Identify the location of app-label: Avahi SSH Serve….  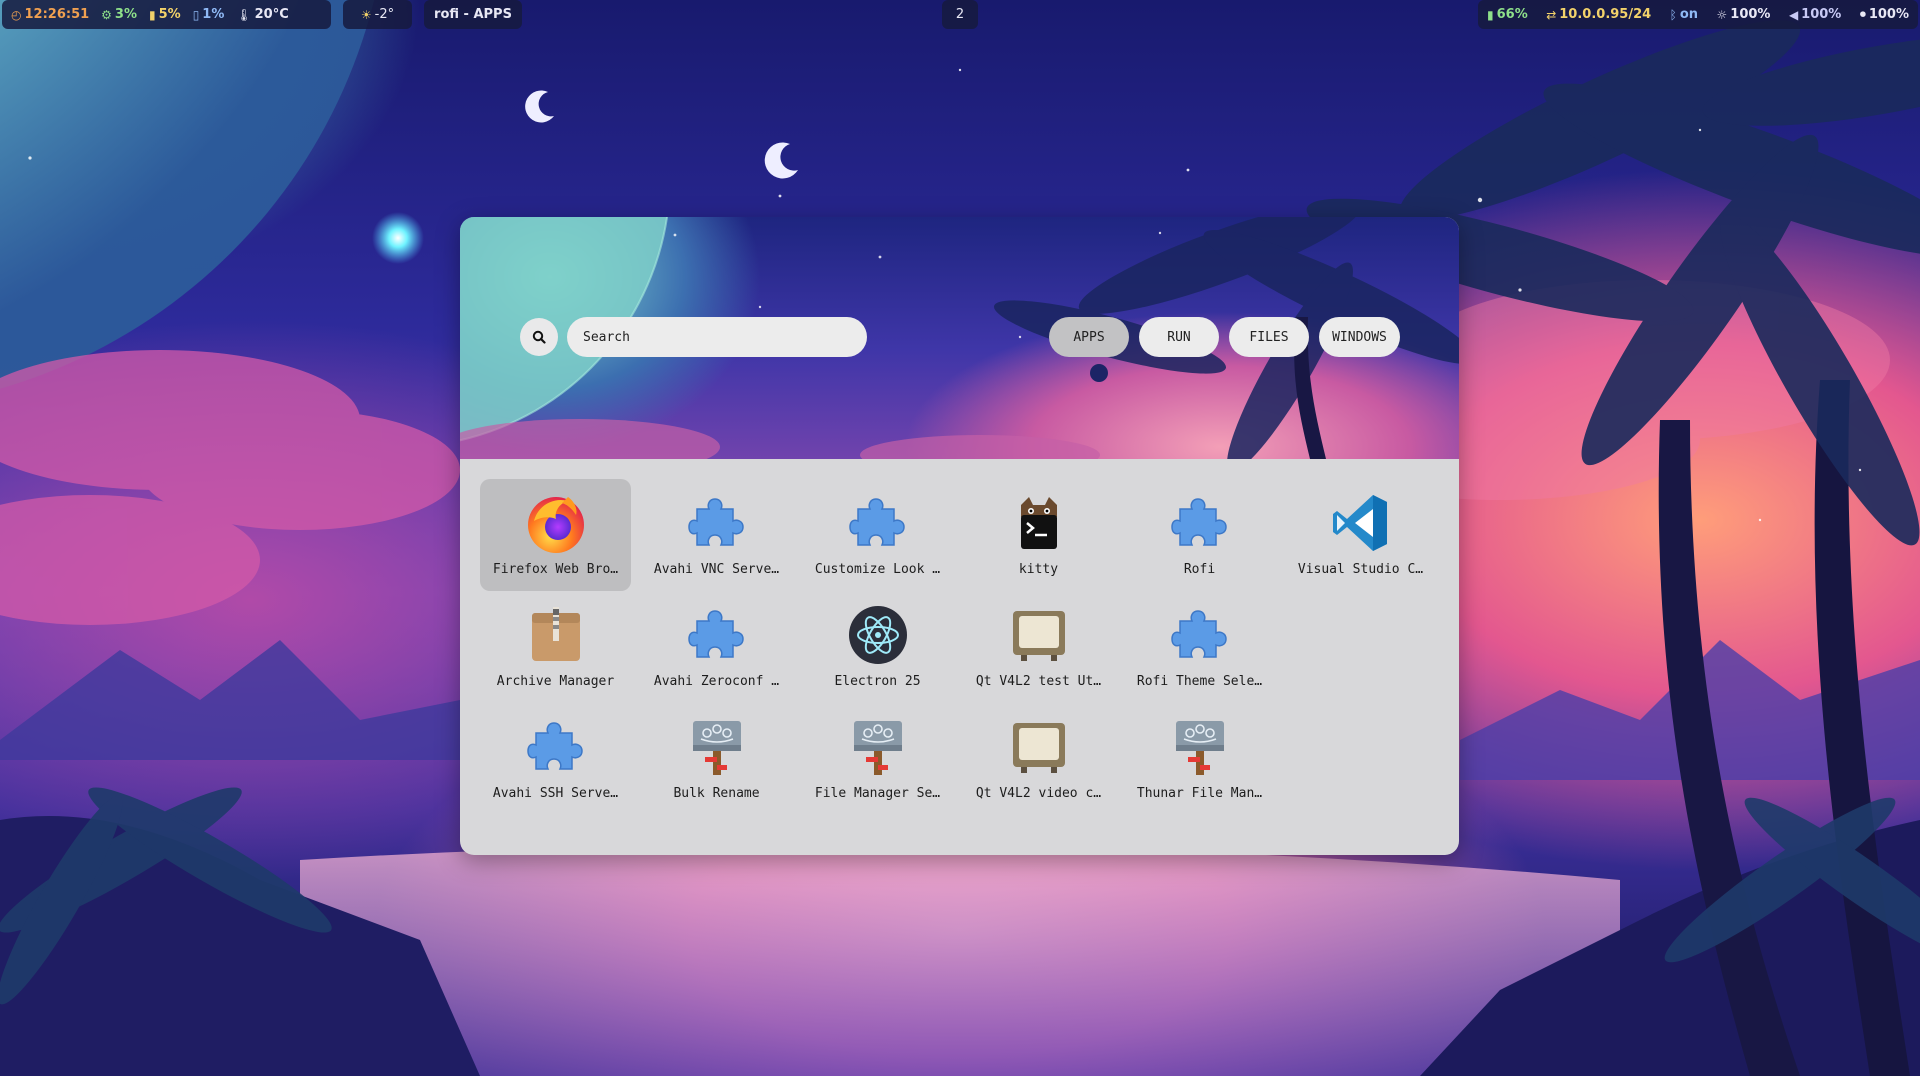
(555, 793).